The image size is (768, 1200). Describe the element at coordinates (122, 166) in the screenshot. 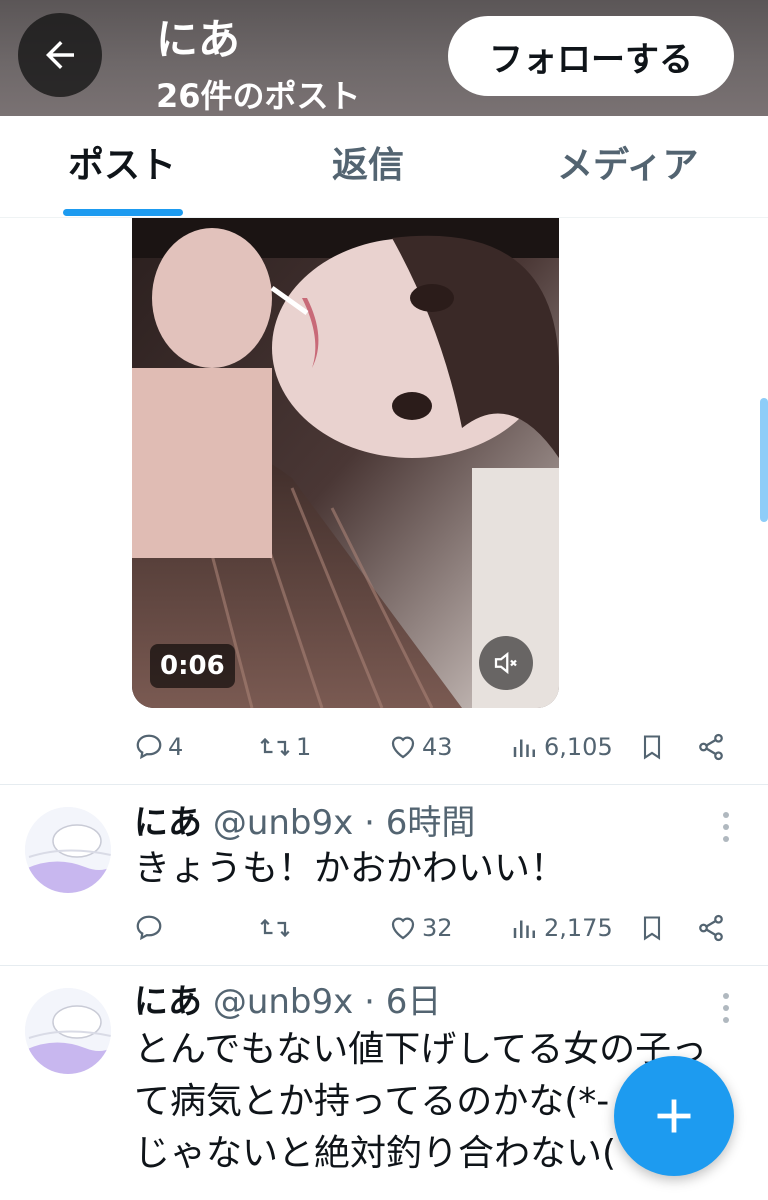

I see `tab-posts: ポスト` at that location.